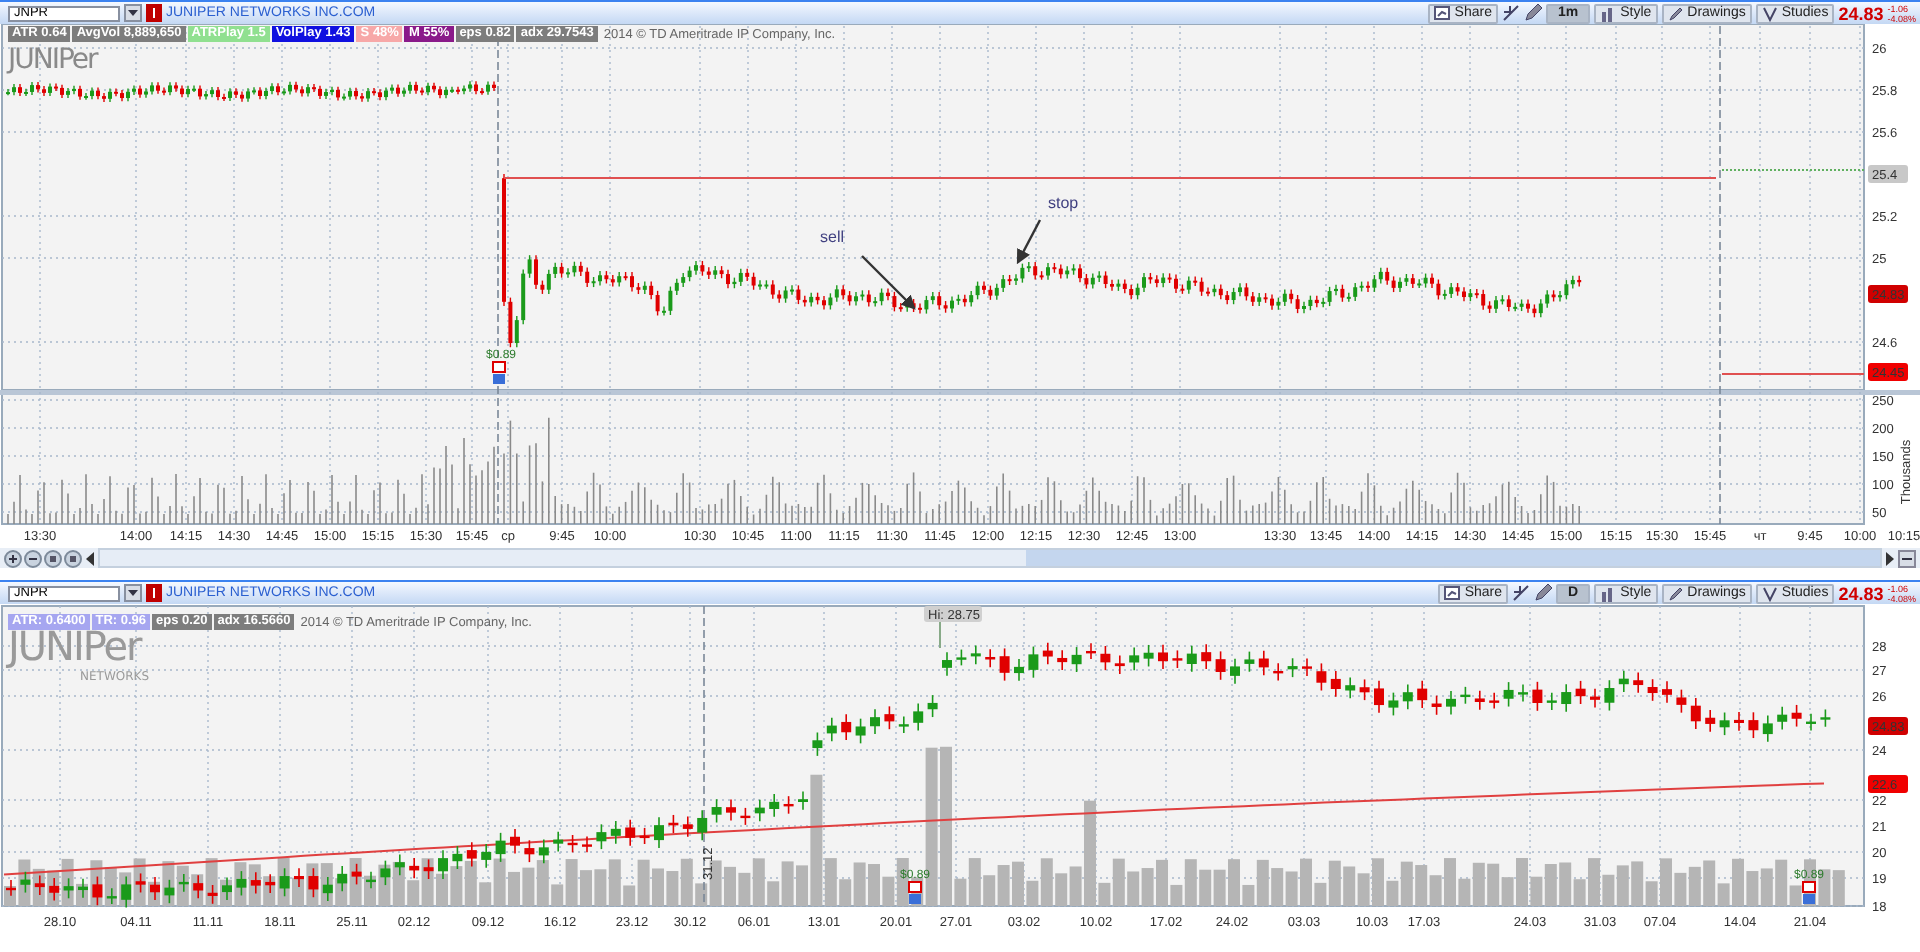 This screenshot has height=952, width=1920. What do you see at coordinates (52, 60) in the screenshot?
I see `logo-text: JUNIPer` at bounding box center [52, 60].